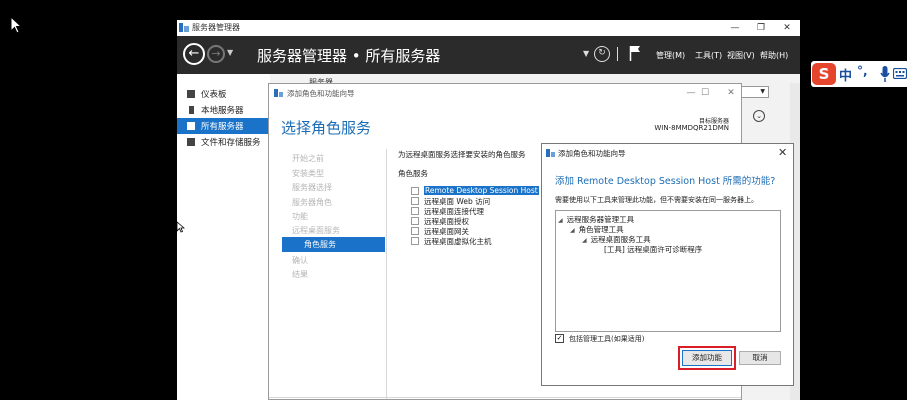 This screenshot has width=907, height=400. I want to click on sidebar-item-all-servers: 所有服务器, so click(223, 126).